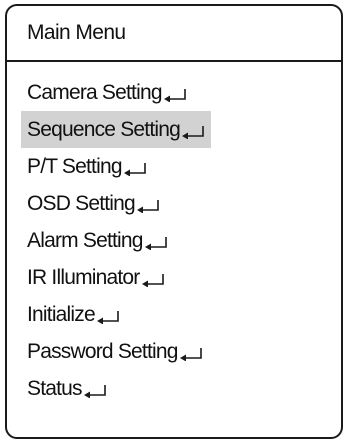  I want to click on menu-item-alarm-setting: Alarm Setting, so click(174, 240).